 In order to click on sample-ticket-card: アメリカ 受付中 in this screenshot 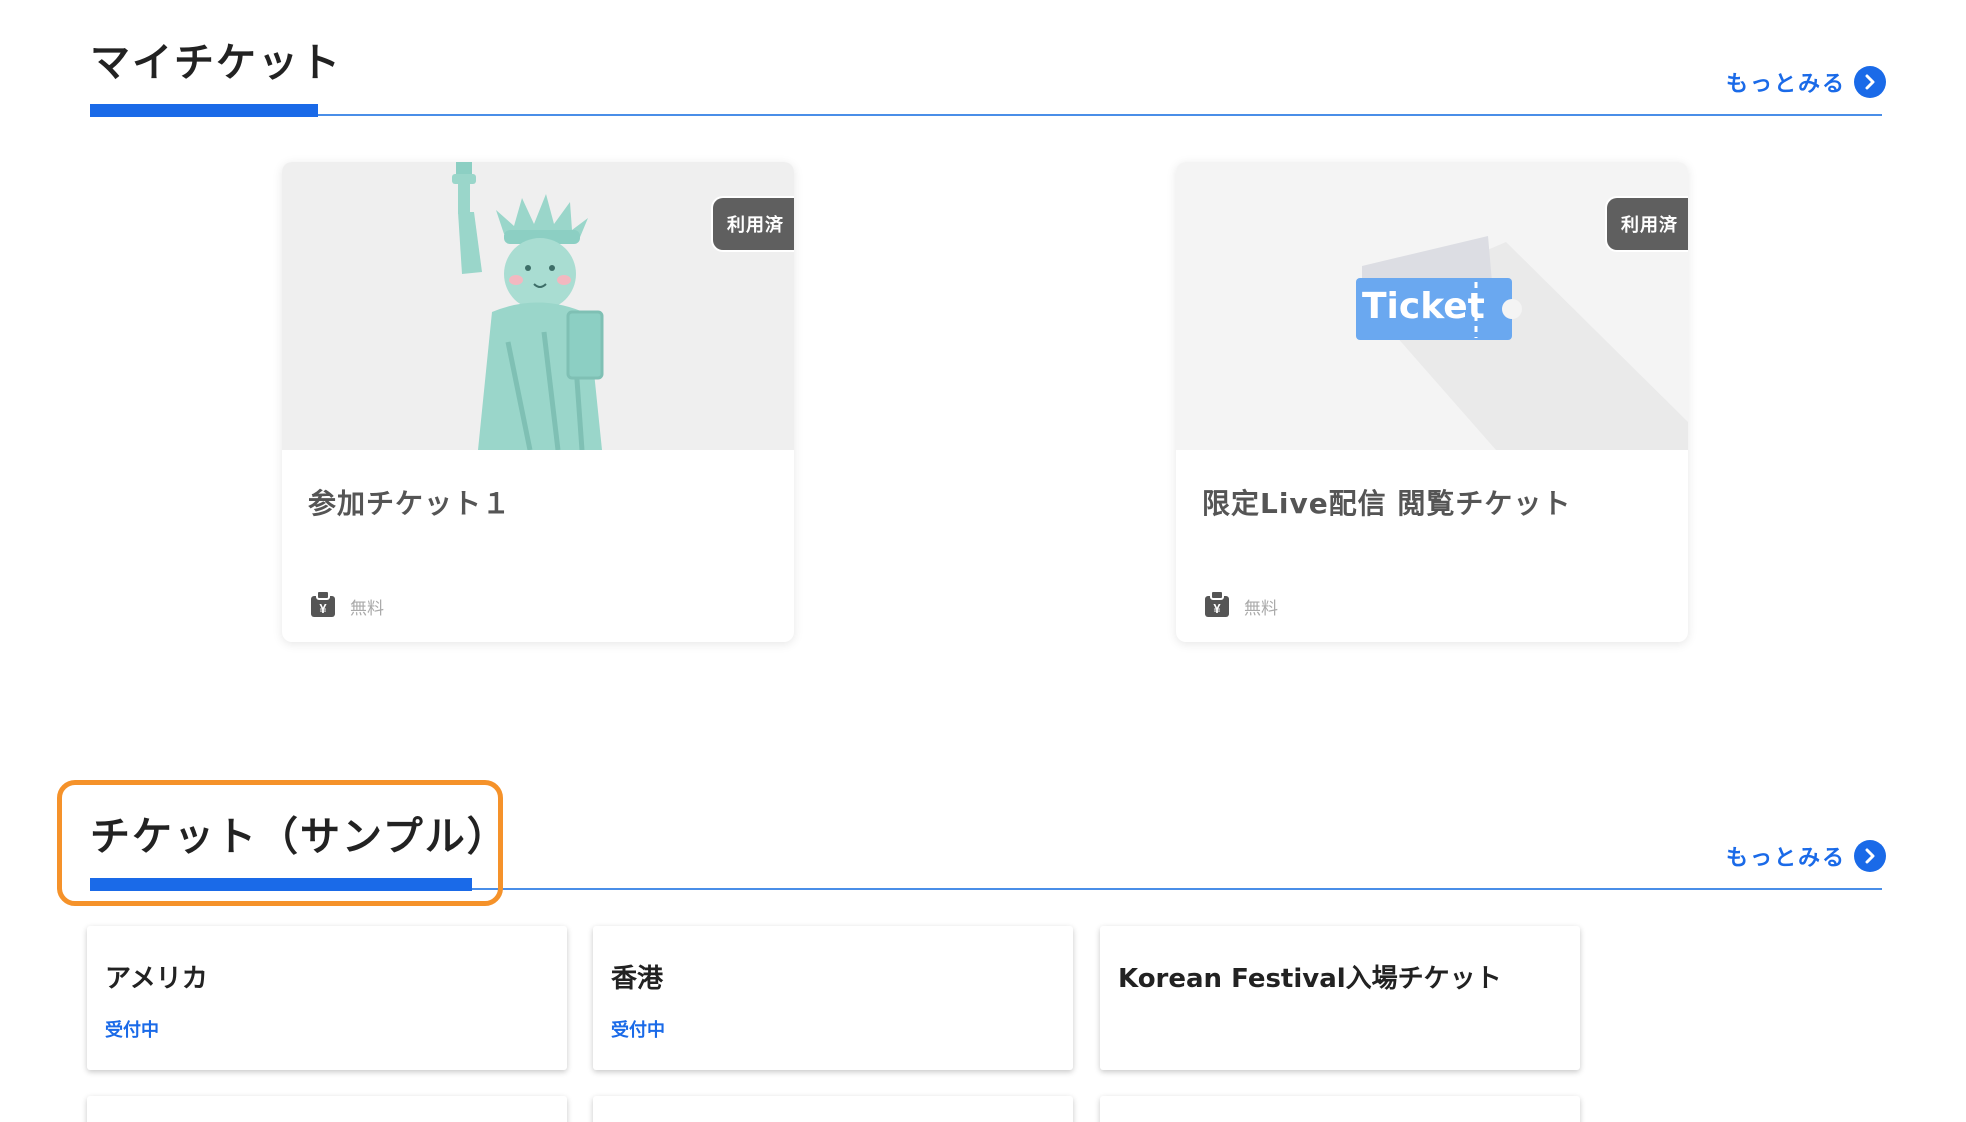, I will do `click(327, 998)`.